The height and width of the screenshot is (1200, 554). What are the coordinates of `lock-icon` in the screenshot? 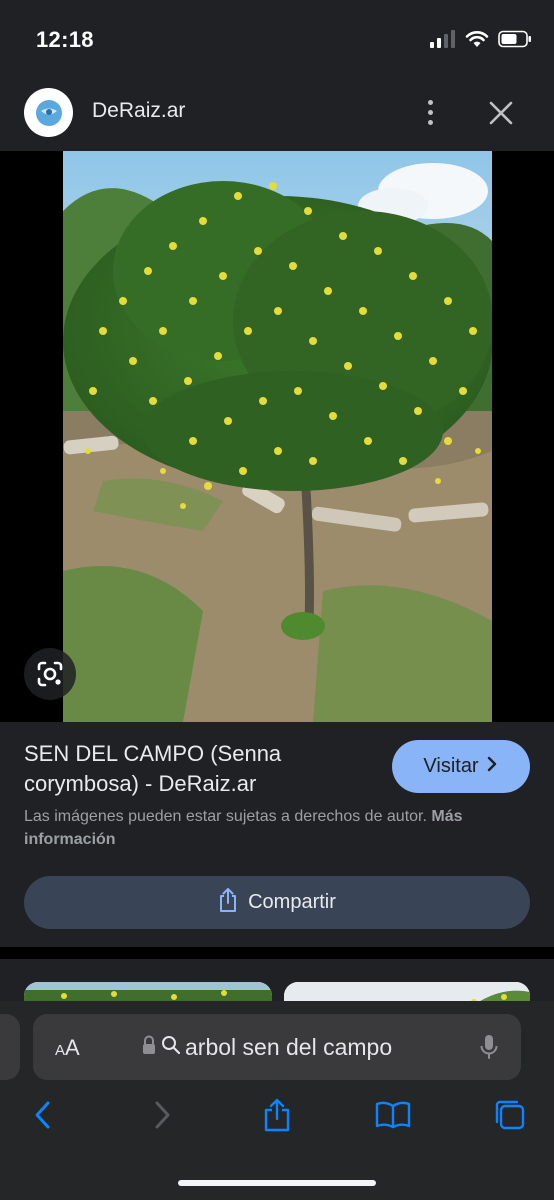 It's located at (149, 1047).